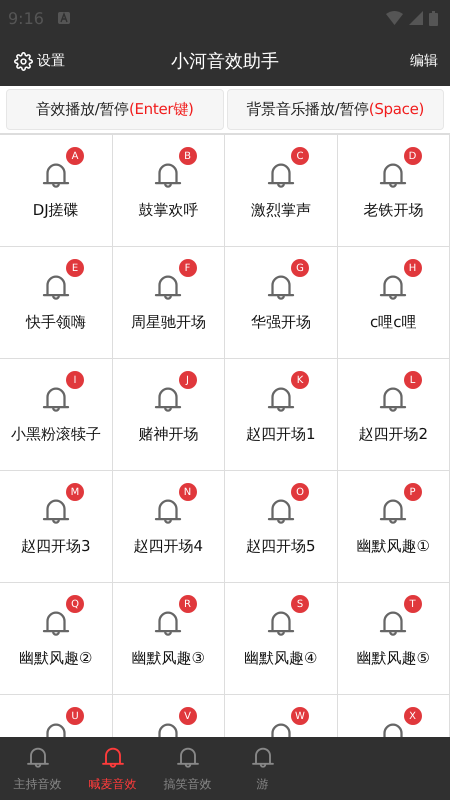  I want to click on hotkey-badge: E, so click(75, 268).